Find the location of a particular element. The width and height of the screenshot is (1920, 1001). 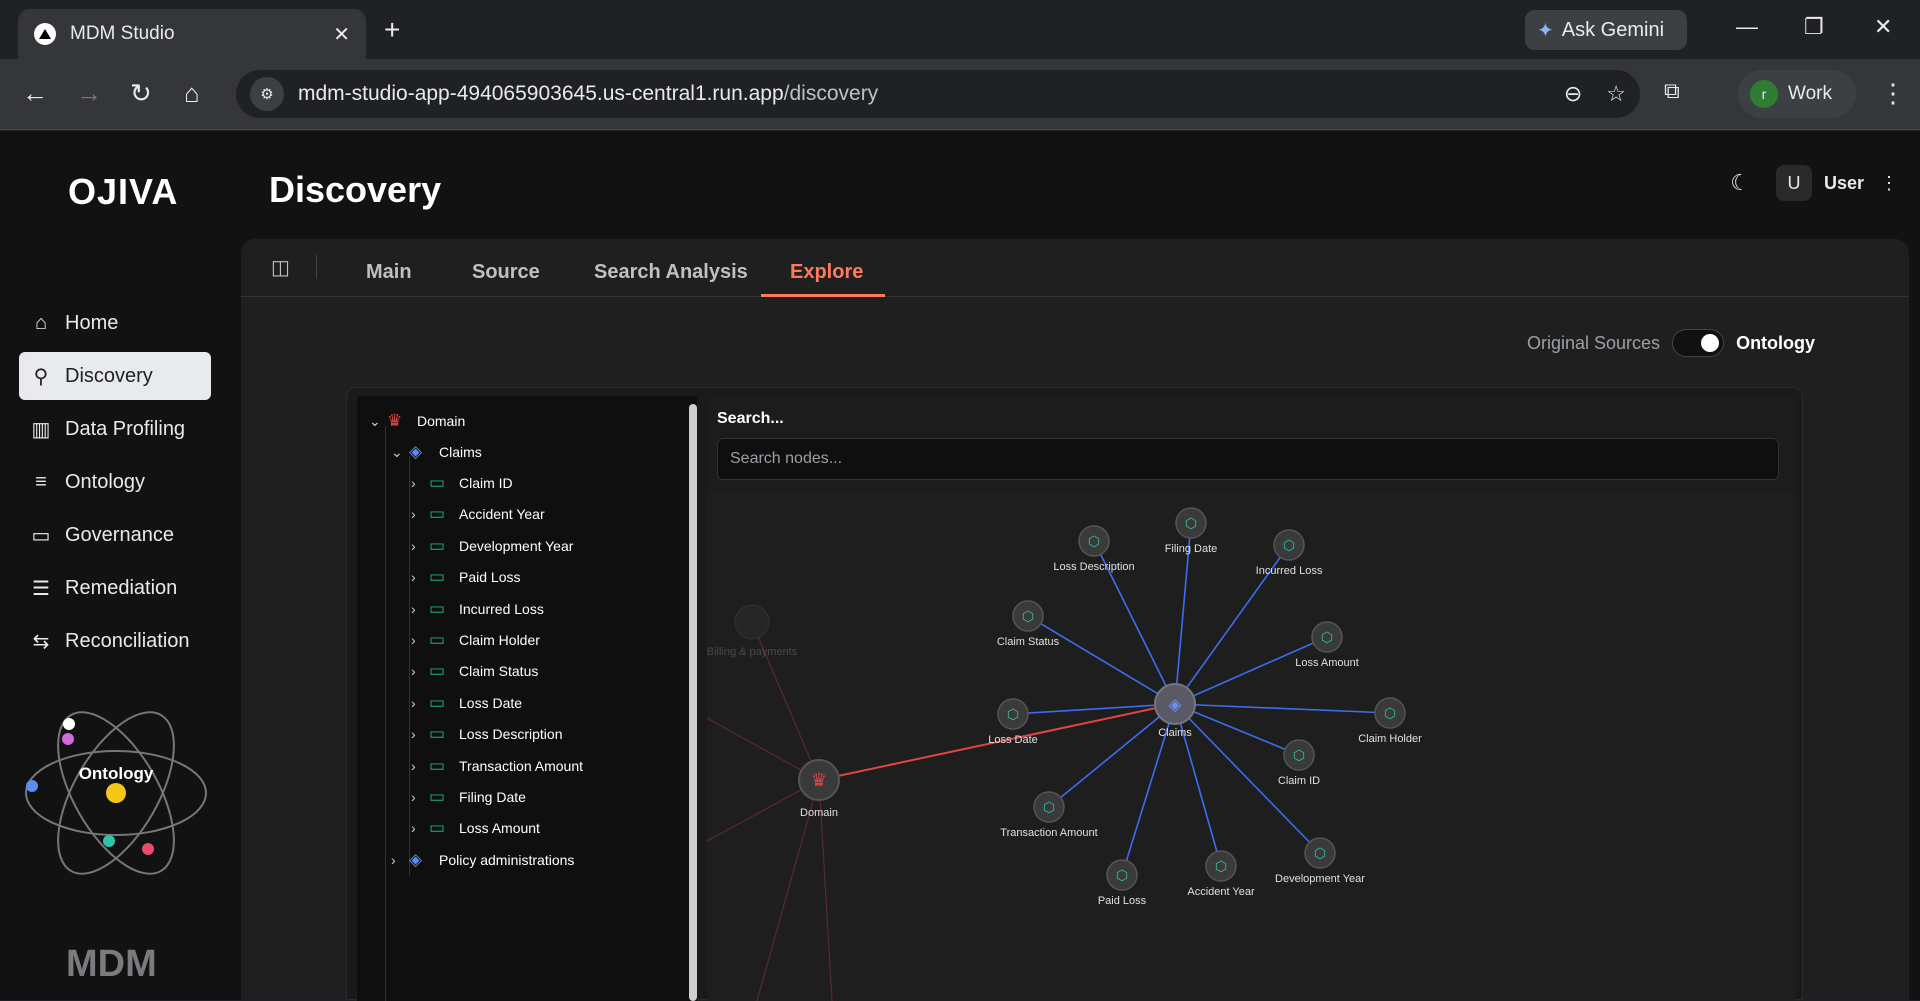

sidebar-item-reconciliation: ⇆ Reconciliation is located at coordinates (115, 641).